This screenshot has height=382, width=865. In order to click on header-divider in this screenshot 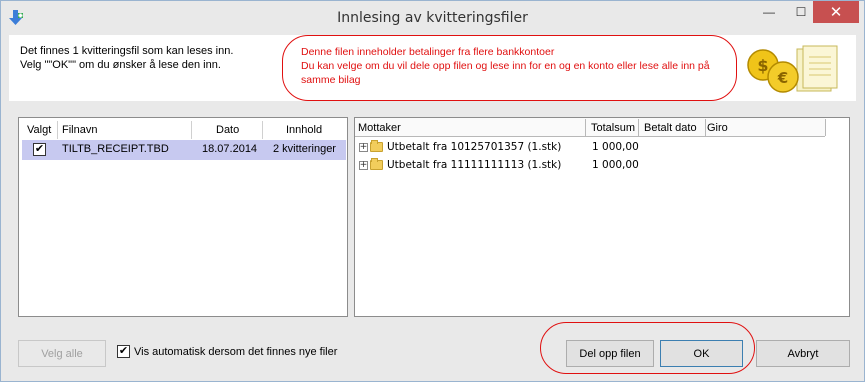, I will do `click(590, 136)`.